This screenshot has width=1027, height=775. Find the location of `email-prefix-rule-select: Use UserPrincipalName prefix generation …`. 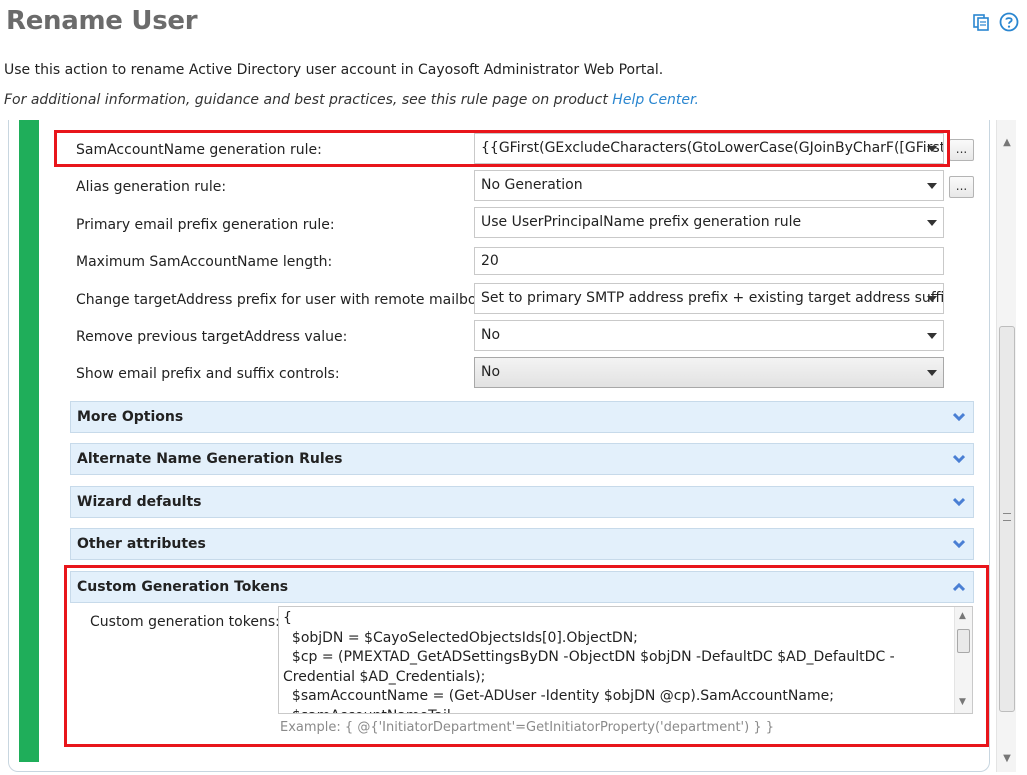

email-prefix-rule-select: Use UserPrincipalName prefix generation … is located at coordinates (709, 222).